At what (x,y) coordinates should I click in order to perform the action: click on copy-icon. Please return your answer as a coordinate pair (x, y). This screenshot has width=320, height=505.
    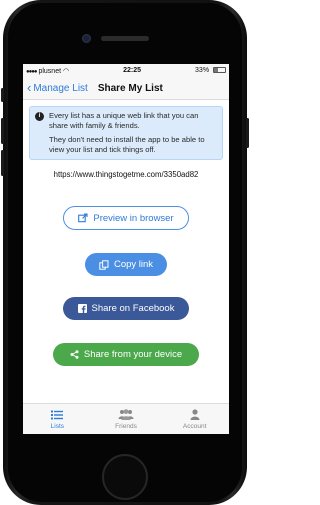
    Looking at the image, I should click on (104, 264).